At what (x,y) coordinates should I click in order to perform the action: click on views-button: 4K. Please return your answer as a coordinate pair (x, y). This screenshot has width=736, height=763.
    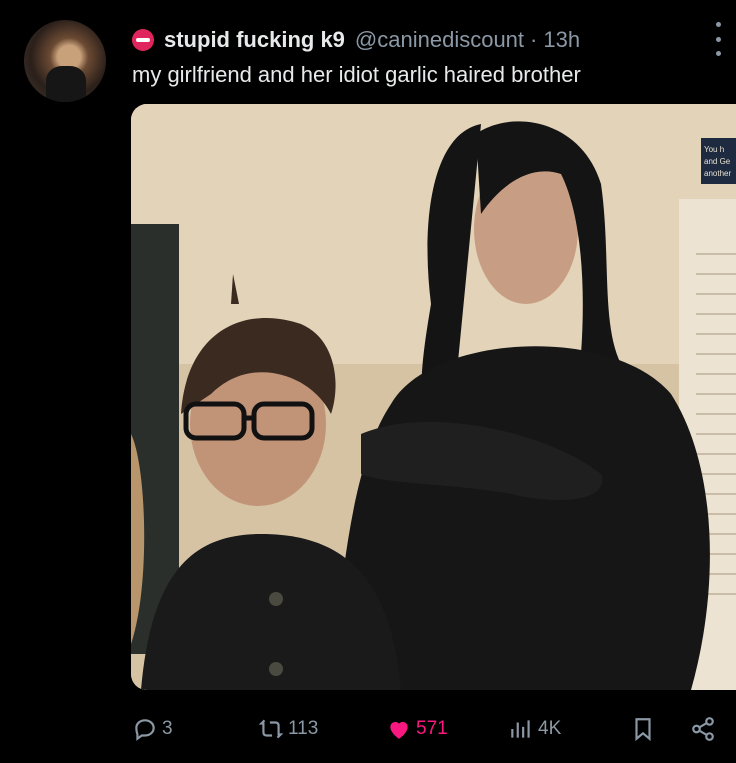
    Looking at the image, I should click on (534, 729).